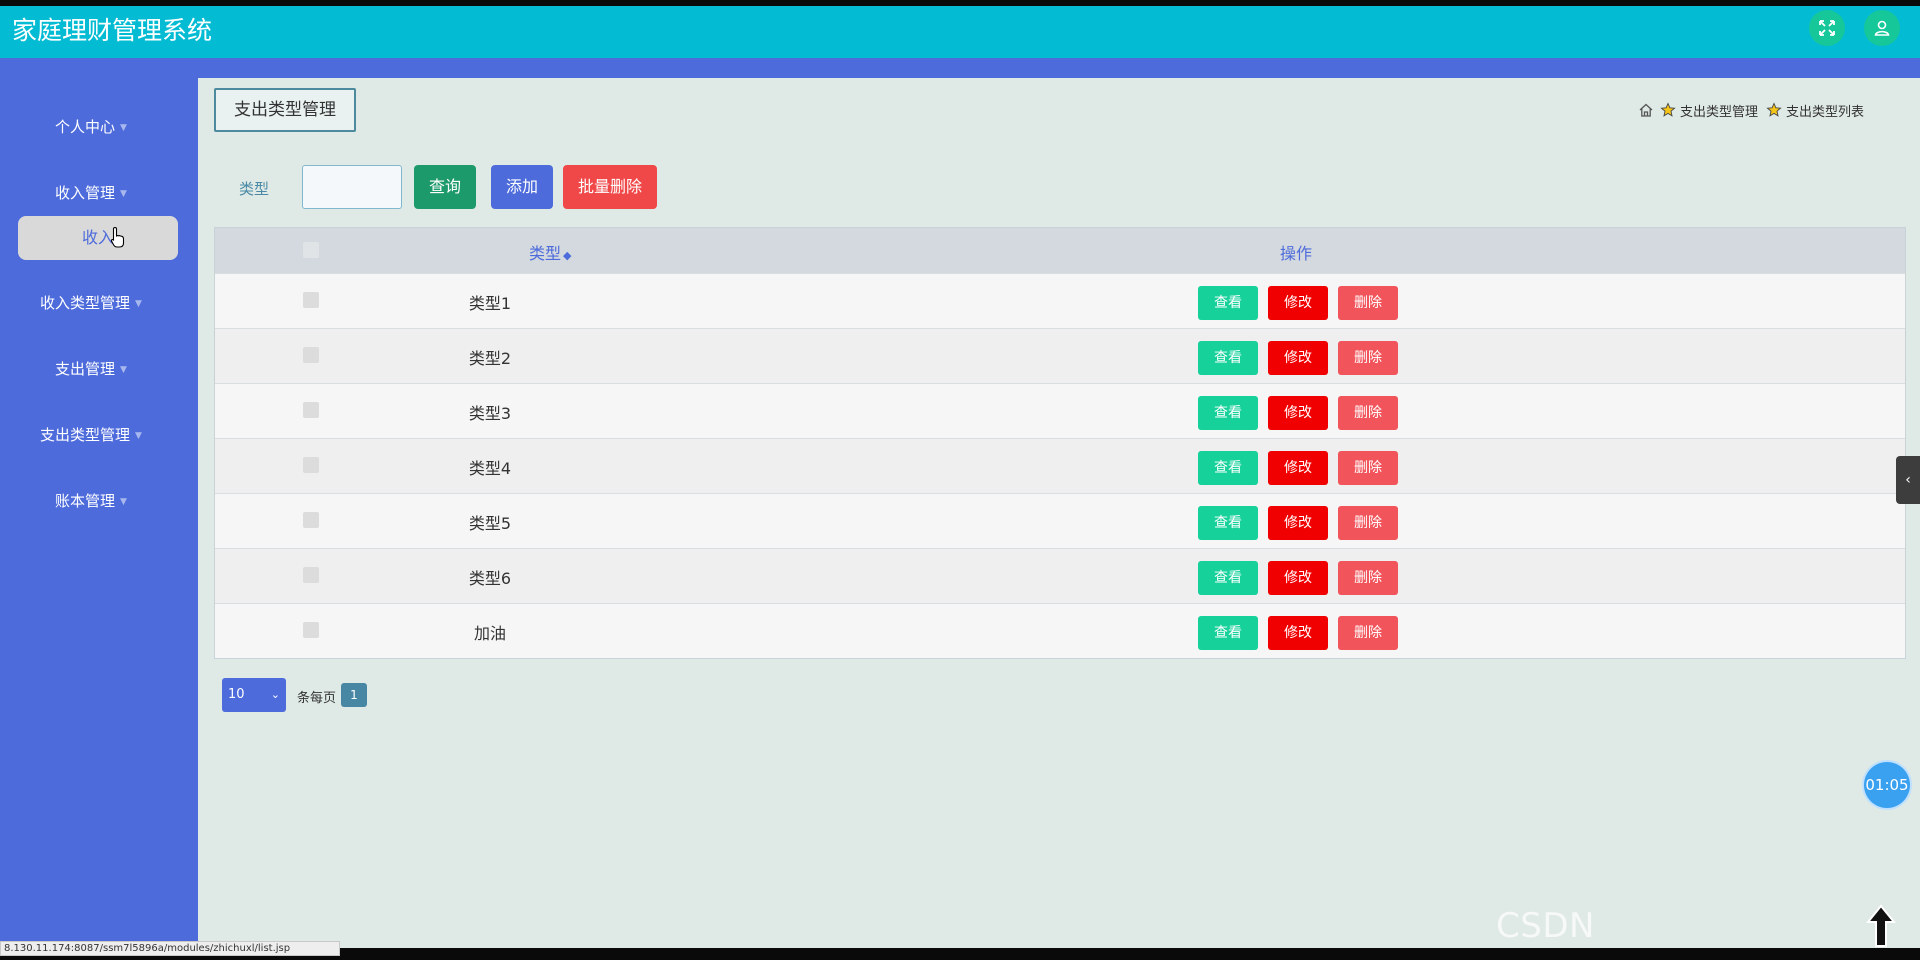 The image size is (1920, 960). What do you see at coordinates (1881, 926) in the screenshot?
I see `scroll-top-arrow-icon` at bounding box center [1881, 926].